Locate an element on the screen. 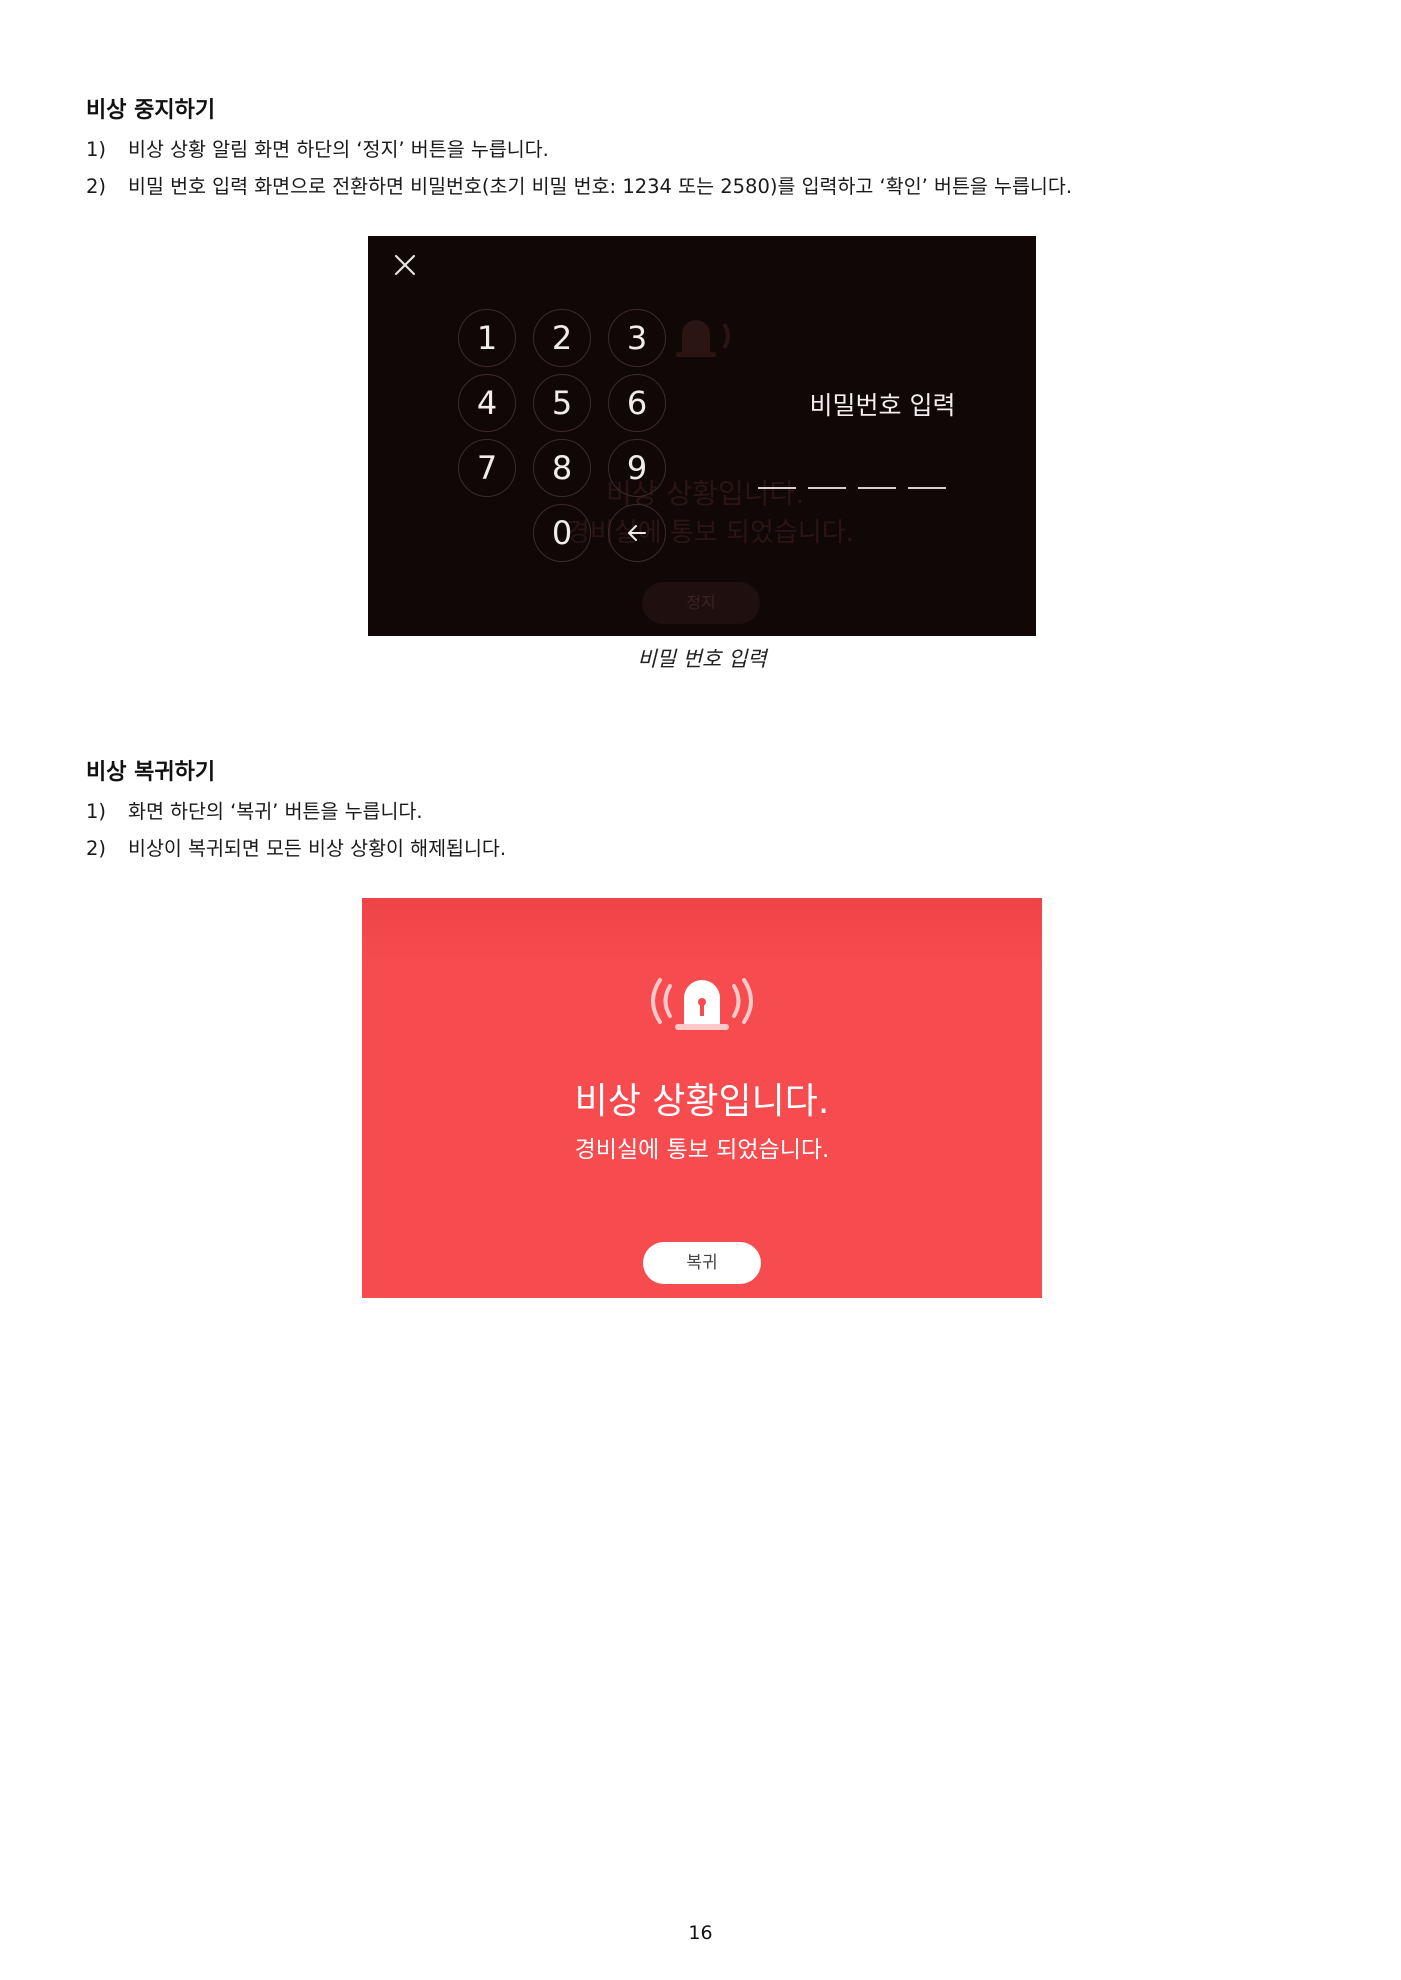 The image size is (1401, 1980). step-text: 화면 하단의 ‘복귀’ 버튼을 누릅니다. is located at coordinates (275, 811).